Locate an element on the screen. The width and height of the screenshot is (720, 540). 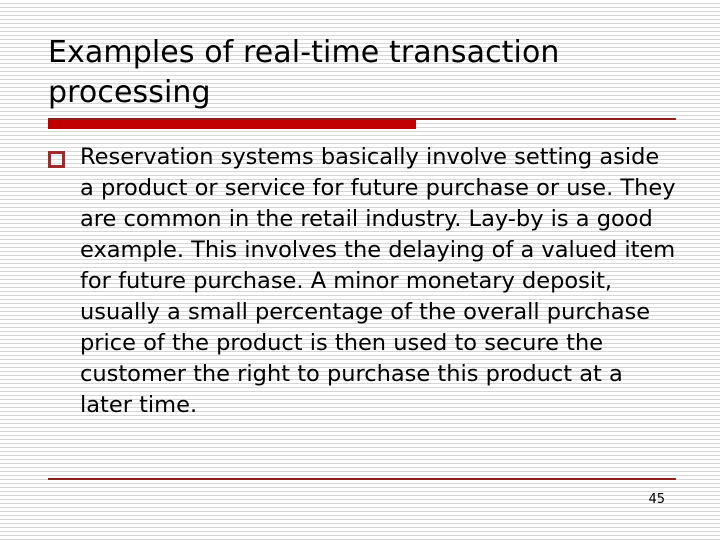
title-divider is located at coordinates (362, 124).